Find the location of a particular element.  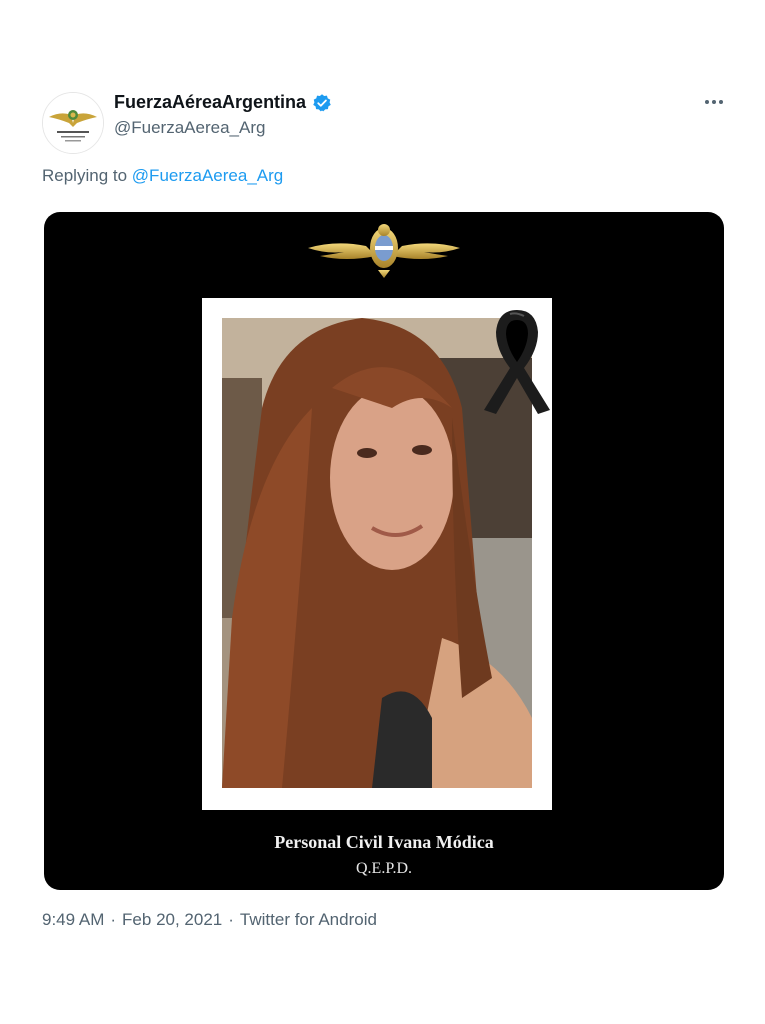

replying-mention-link: @FuerzaAerea_Arg is located at coordinates (207, 175).